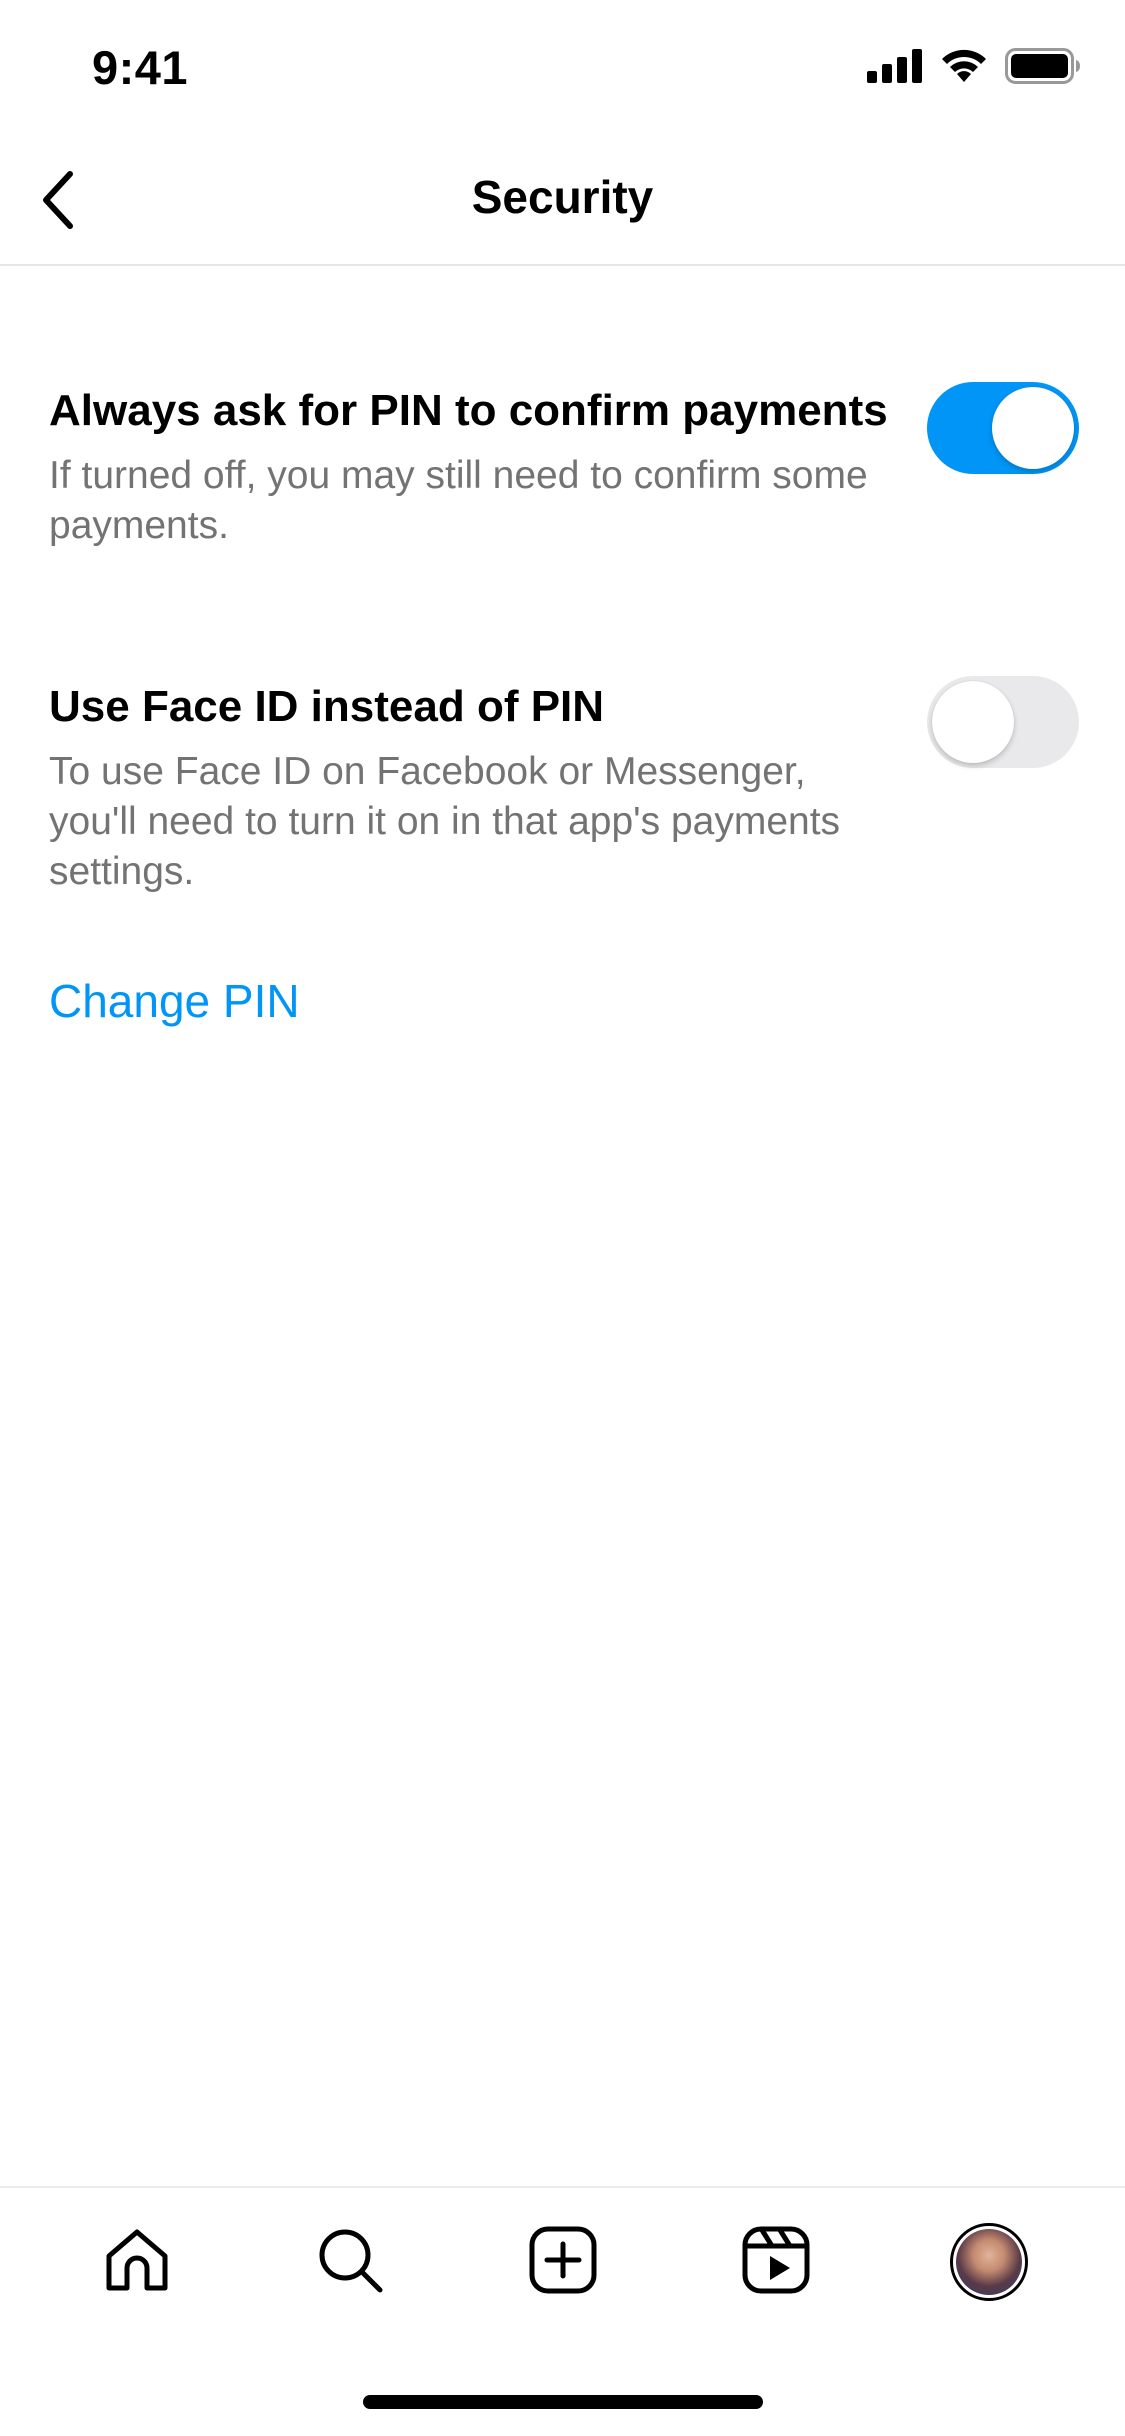 Image resolution: width=1125 pixels, height=2436 pixels. I want to click on search-icon, so click(350, 2262).